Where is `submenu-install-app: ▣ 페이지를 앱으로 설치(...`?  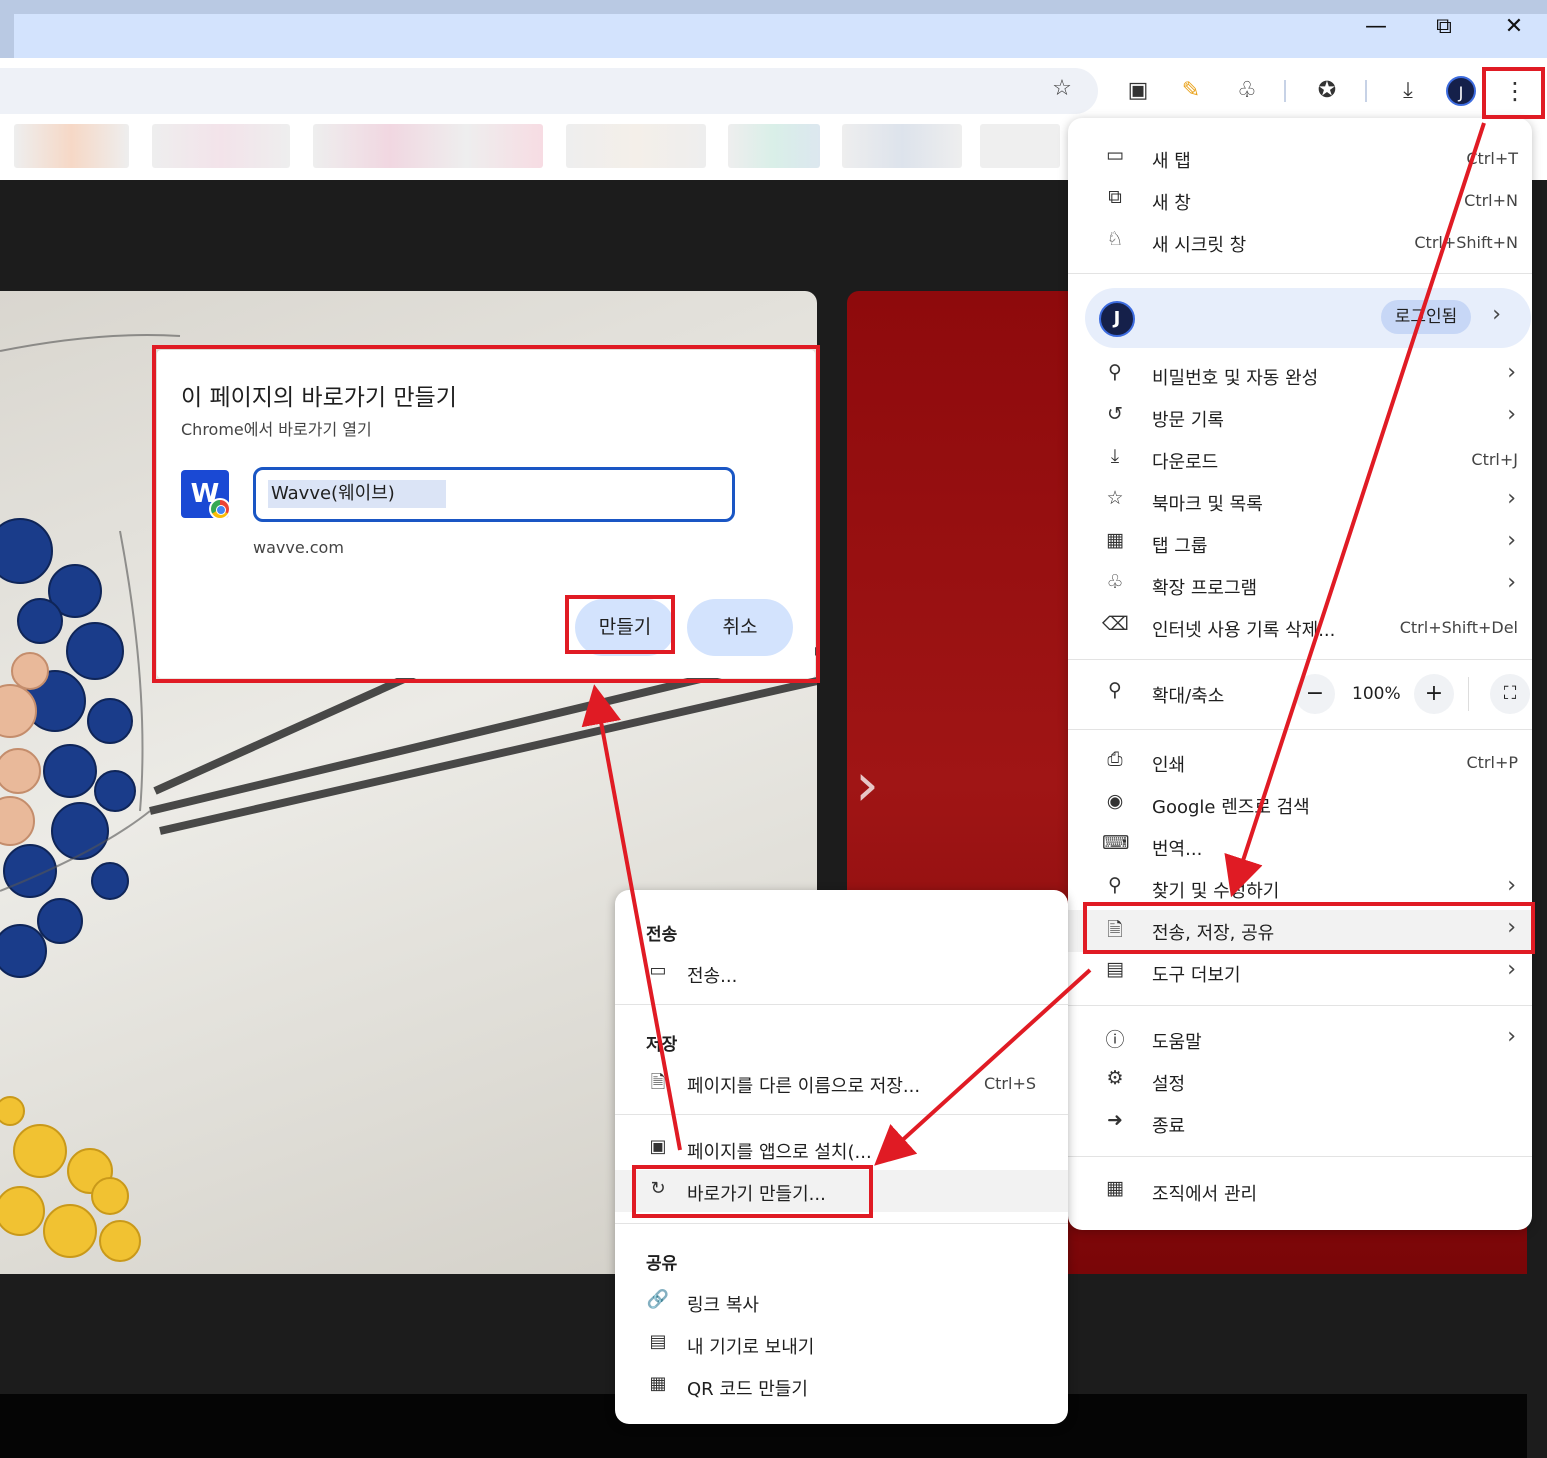 submenu-install-app: ▣ 페이지를 앱으로 설치(... is located at coordinates (841, 1149).